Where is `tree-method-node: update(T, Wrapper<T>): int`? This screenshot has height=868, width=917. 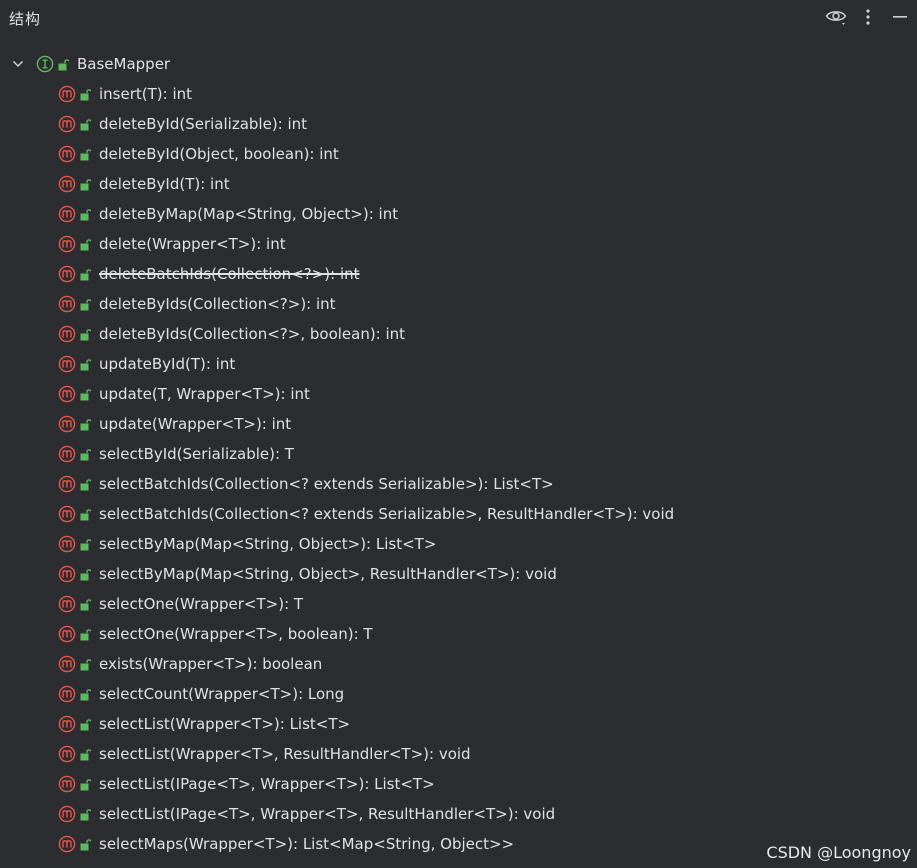 tree-method-node: update(T, Wrapper<T>): int is located at coordinates (458, 394).